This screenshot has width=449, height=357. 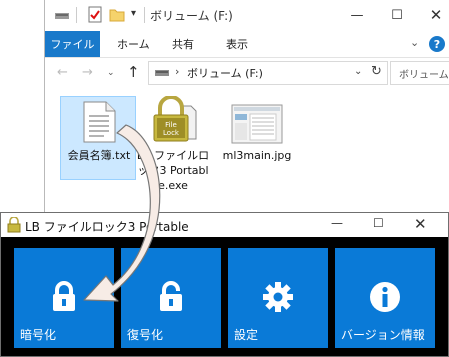 I want to click on filelock-app-icon, so click(x=14, y=225).